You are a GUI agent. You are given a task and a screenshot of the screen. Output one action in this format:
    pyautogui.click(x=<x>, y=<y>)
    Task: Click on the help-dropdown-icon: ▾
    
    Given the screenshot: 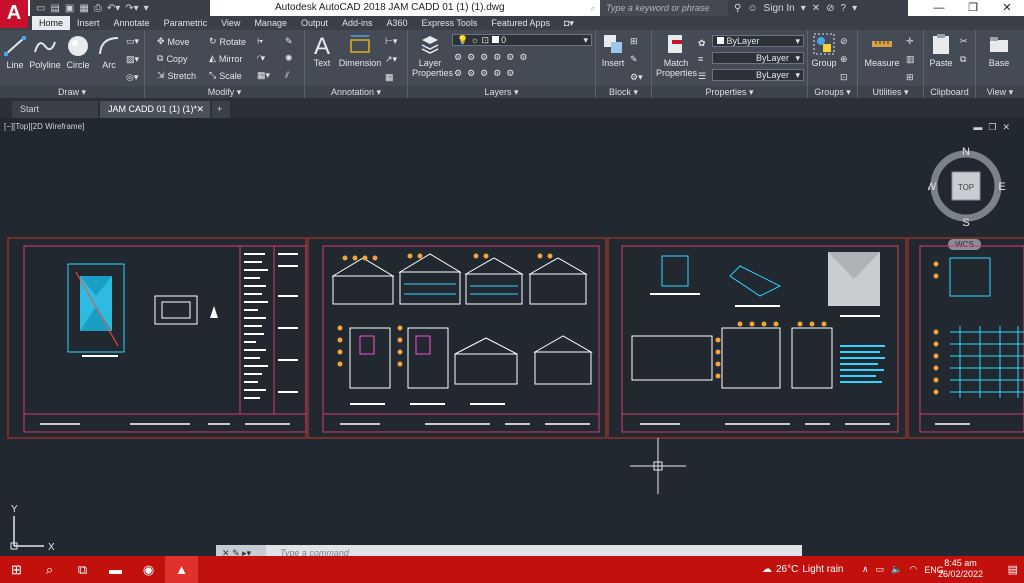 What is the action you would take?
    pyautogui.click(x=854, y=8)
    